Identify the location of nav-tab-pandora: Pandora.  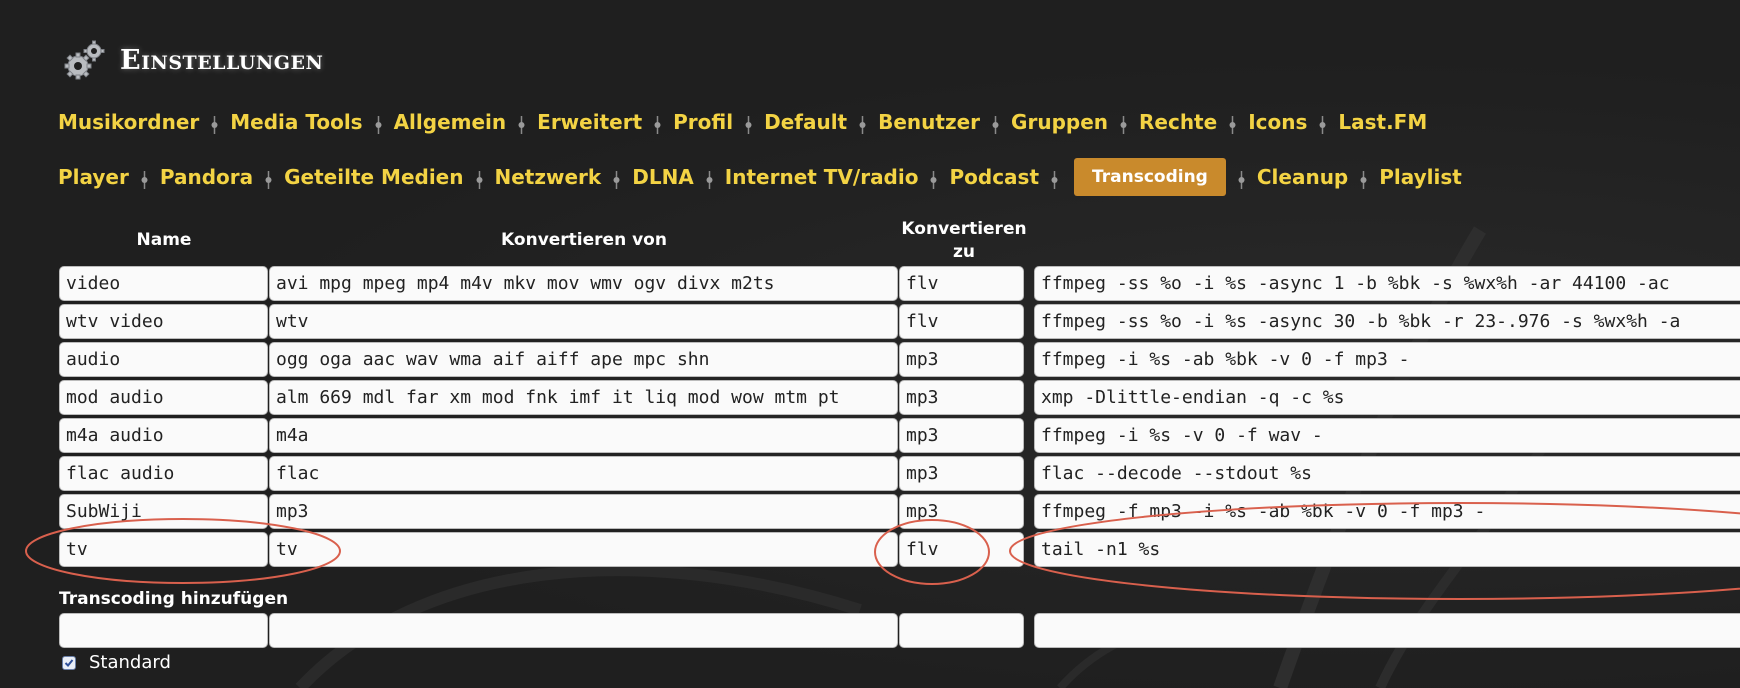
(206, 177).